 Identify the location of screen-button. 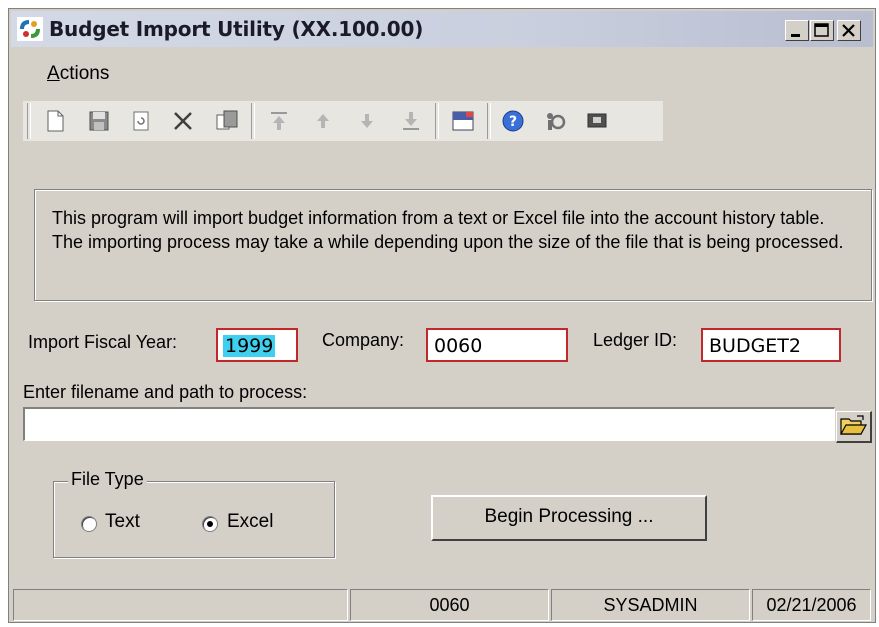
(597, 121).